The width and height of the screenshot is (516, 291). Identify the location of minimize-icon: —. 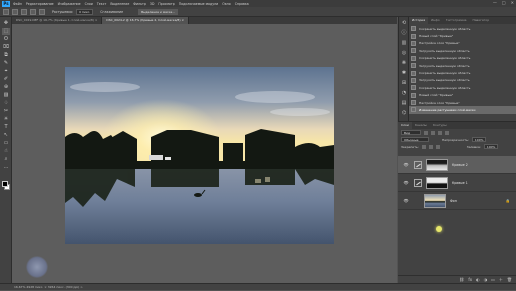
(495, 2).